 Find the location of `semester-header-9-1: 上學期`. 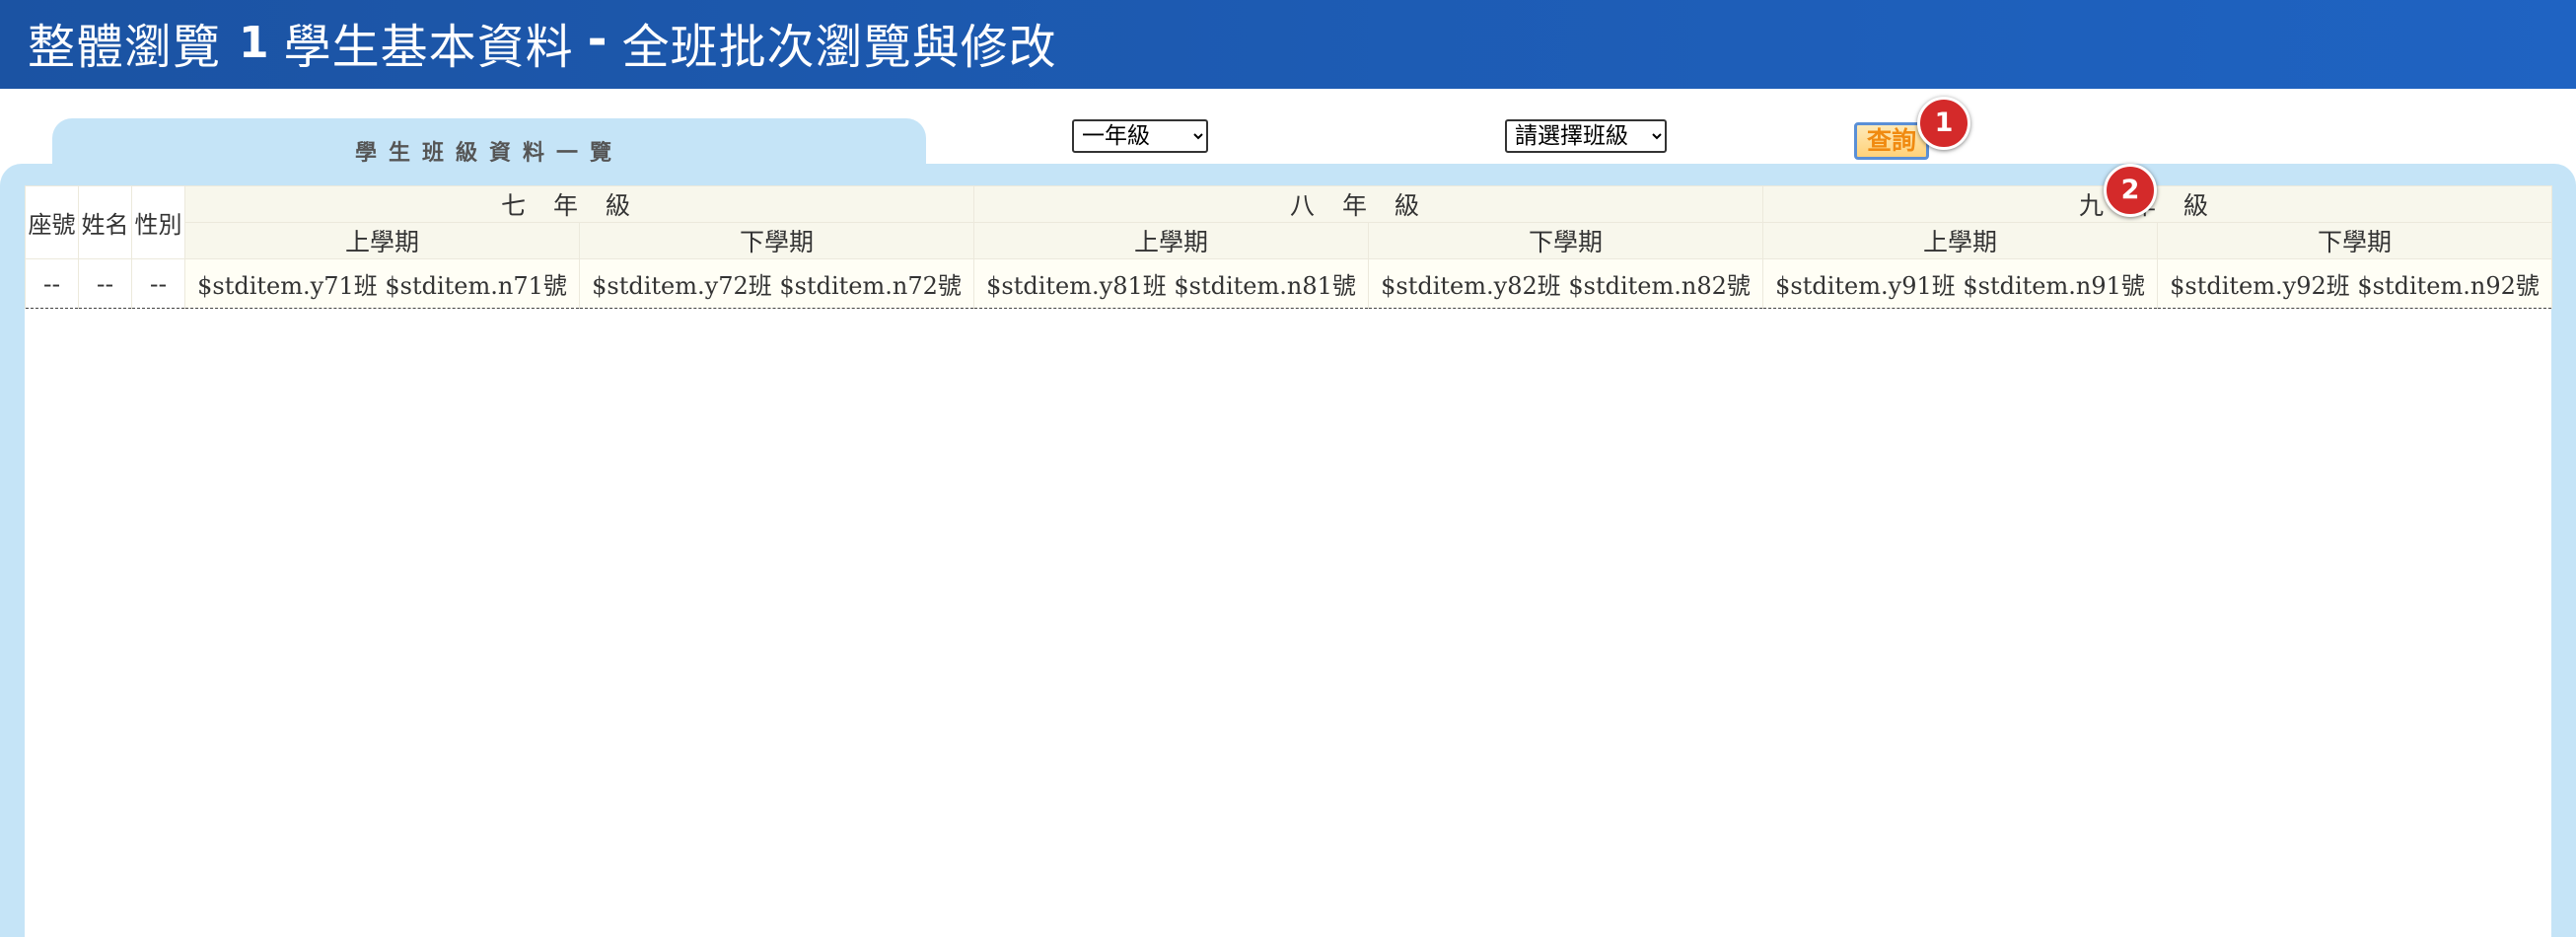

semester-header-9-1: 上學期 is located at coordinates (1960, 240).